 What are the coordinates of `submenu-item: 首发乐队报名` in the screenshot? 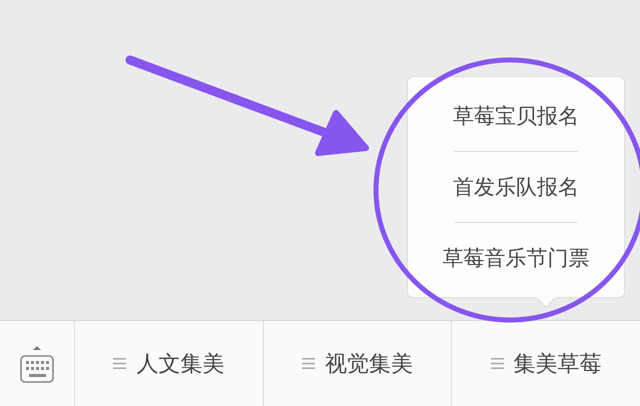 It's located at (516, 187).